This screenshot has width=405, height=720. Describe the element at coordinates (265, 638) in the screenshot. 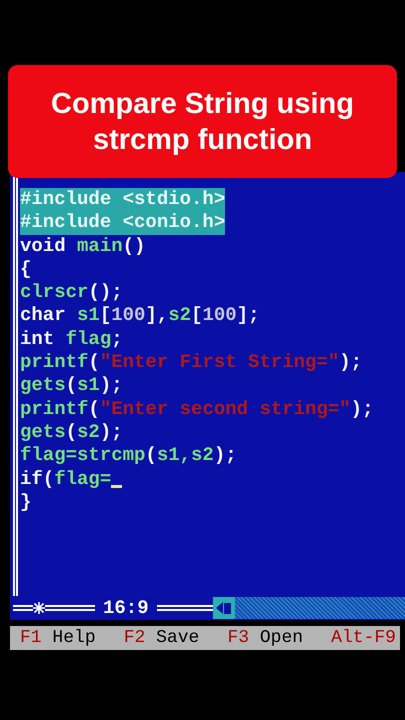

I see `function-key: F3 Open` at that location.